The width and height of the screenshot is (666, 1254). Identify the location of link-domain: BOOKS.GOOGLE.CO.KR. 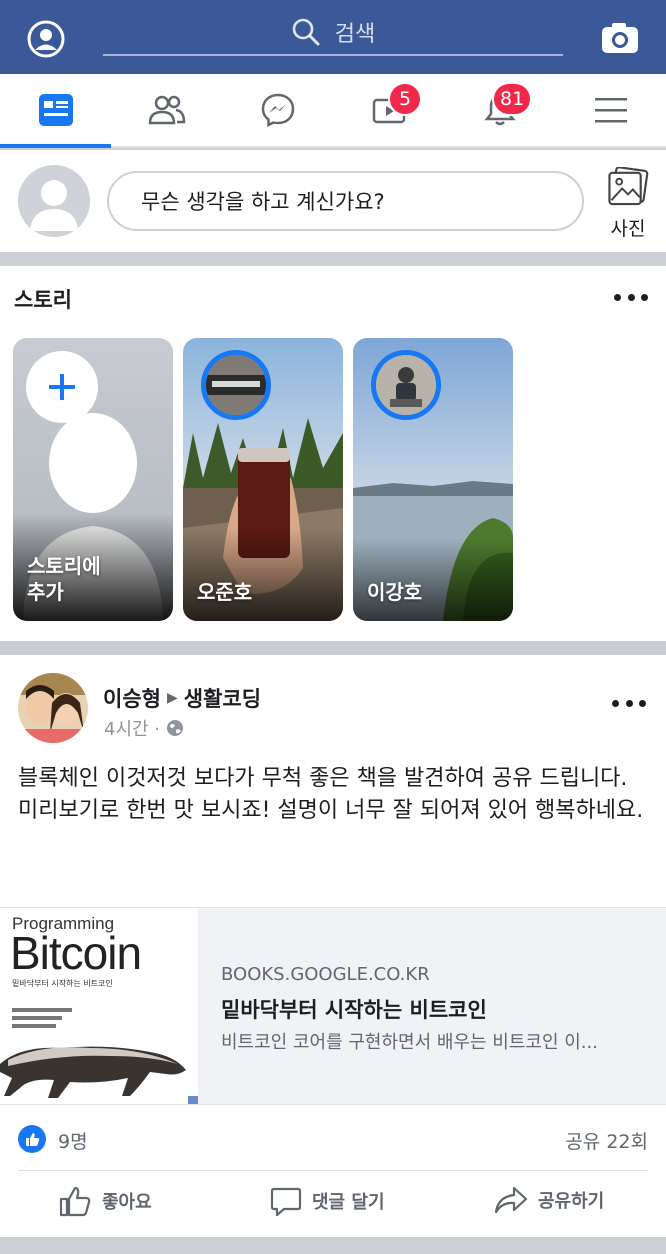
(325, 974).